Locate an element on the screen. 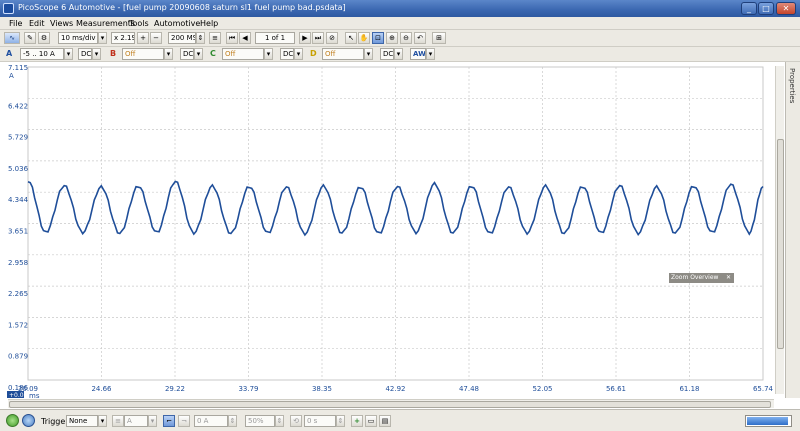  settings-icon: ⚙ is located at coordinates (44, 38).